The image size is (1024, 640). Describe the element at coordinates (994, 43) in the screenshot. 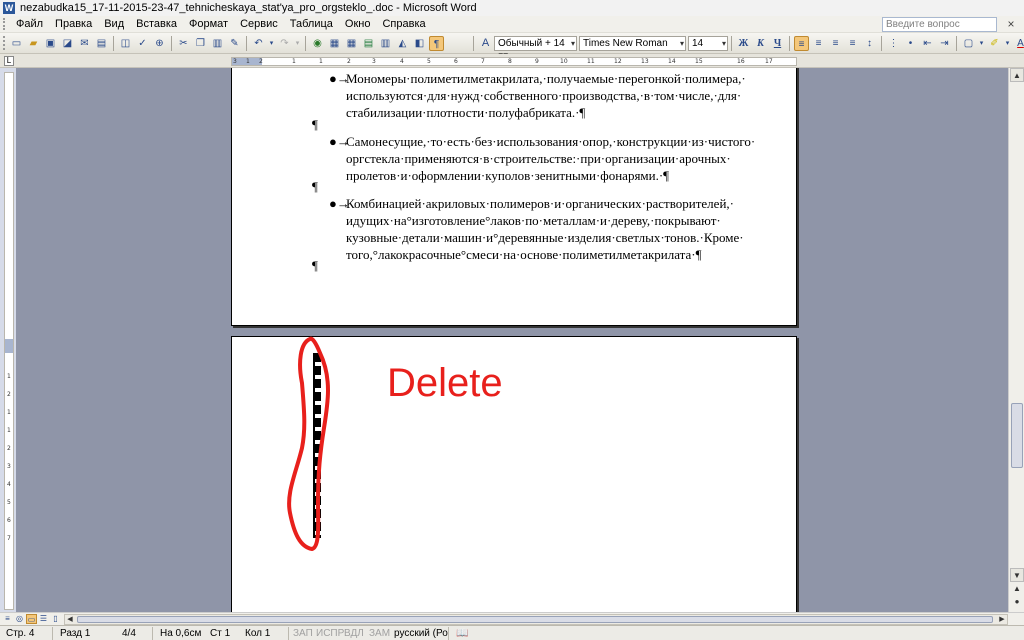

I see `highlight-icon: ✐` at that location.